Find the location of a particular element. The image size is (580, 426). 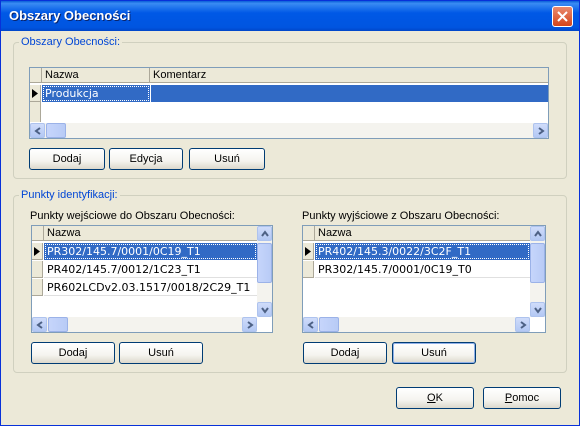

title-bar: Obszary Obecności is located at coordinates (290, 16).